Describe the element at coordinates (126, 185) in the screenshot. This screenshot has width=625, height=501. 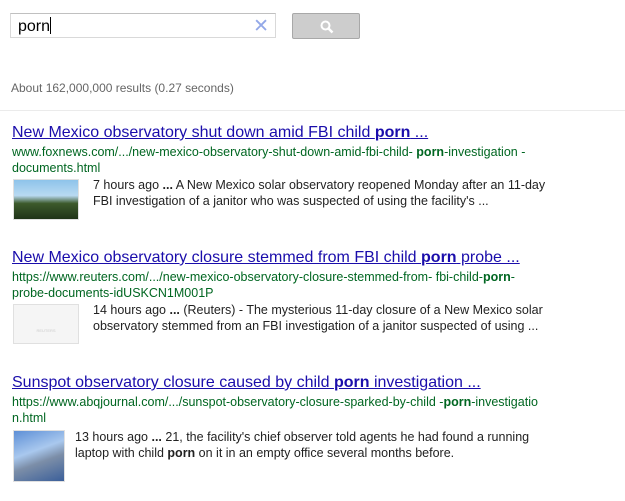
I see `snippet-date: 7 hours ago` at that location.